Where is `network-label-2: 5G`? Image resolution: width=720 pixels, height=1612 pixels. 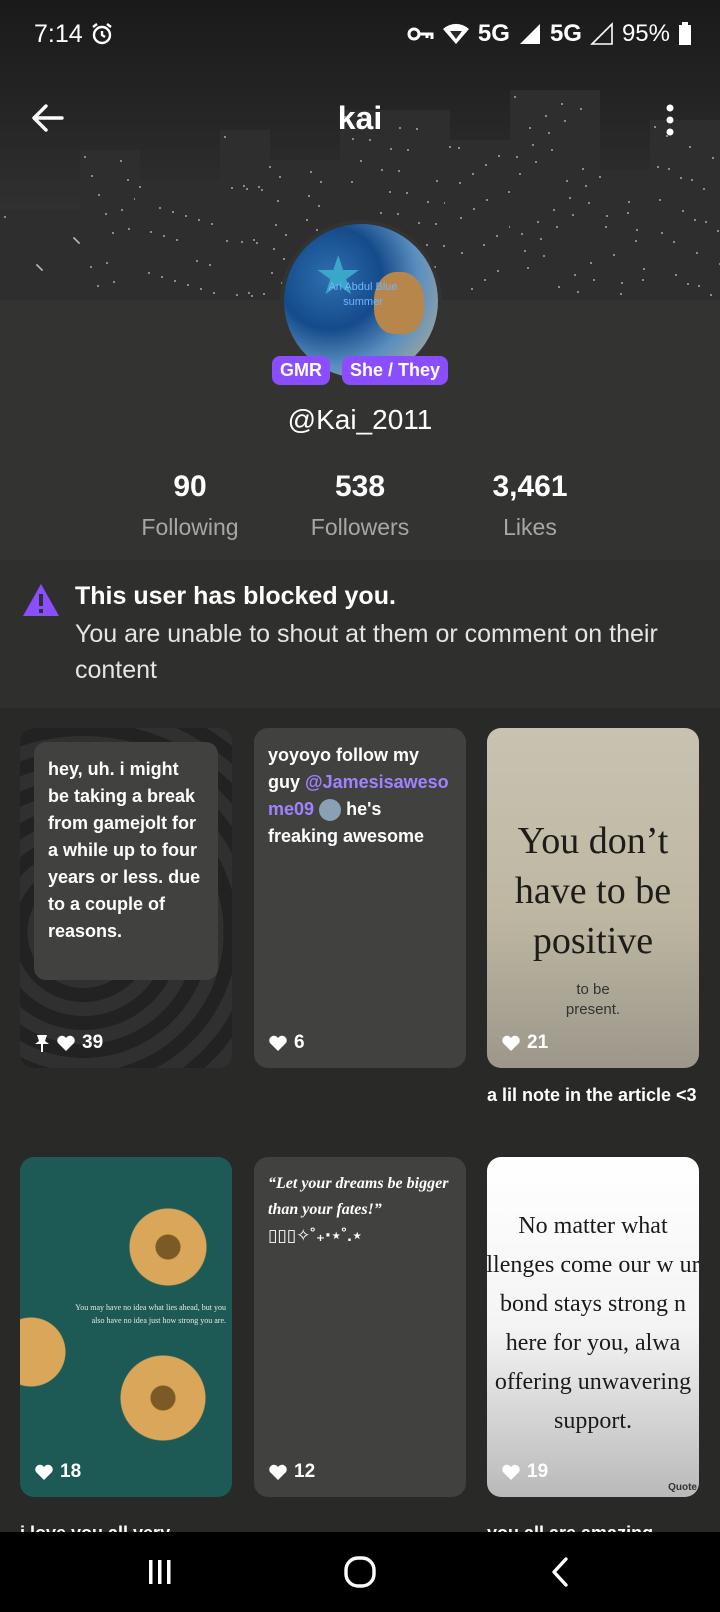
network-label-2: 5G is located at coordinates (565, 33).